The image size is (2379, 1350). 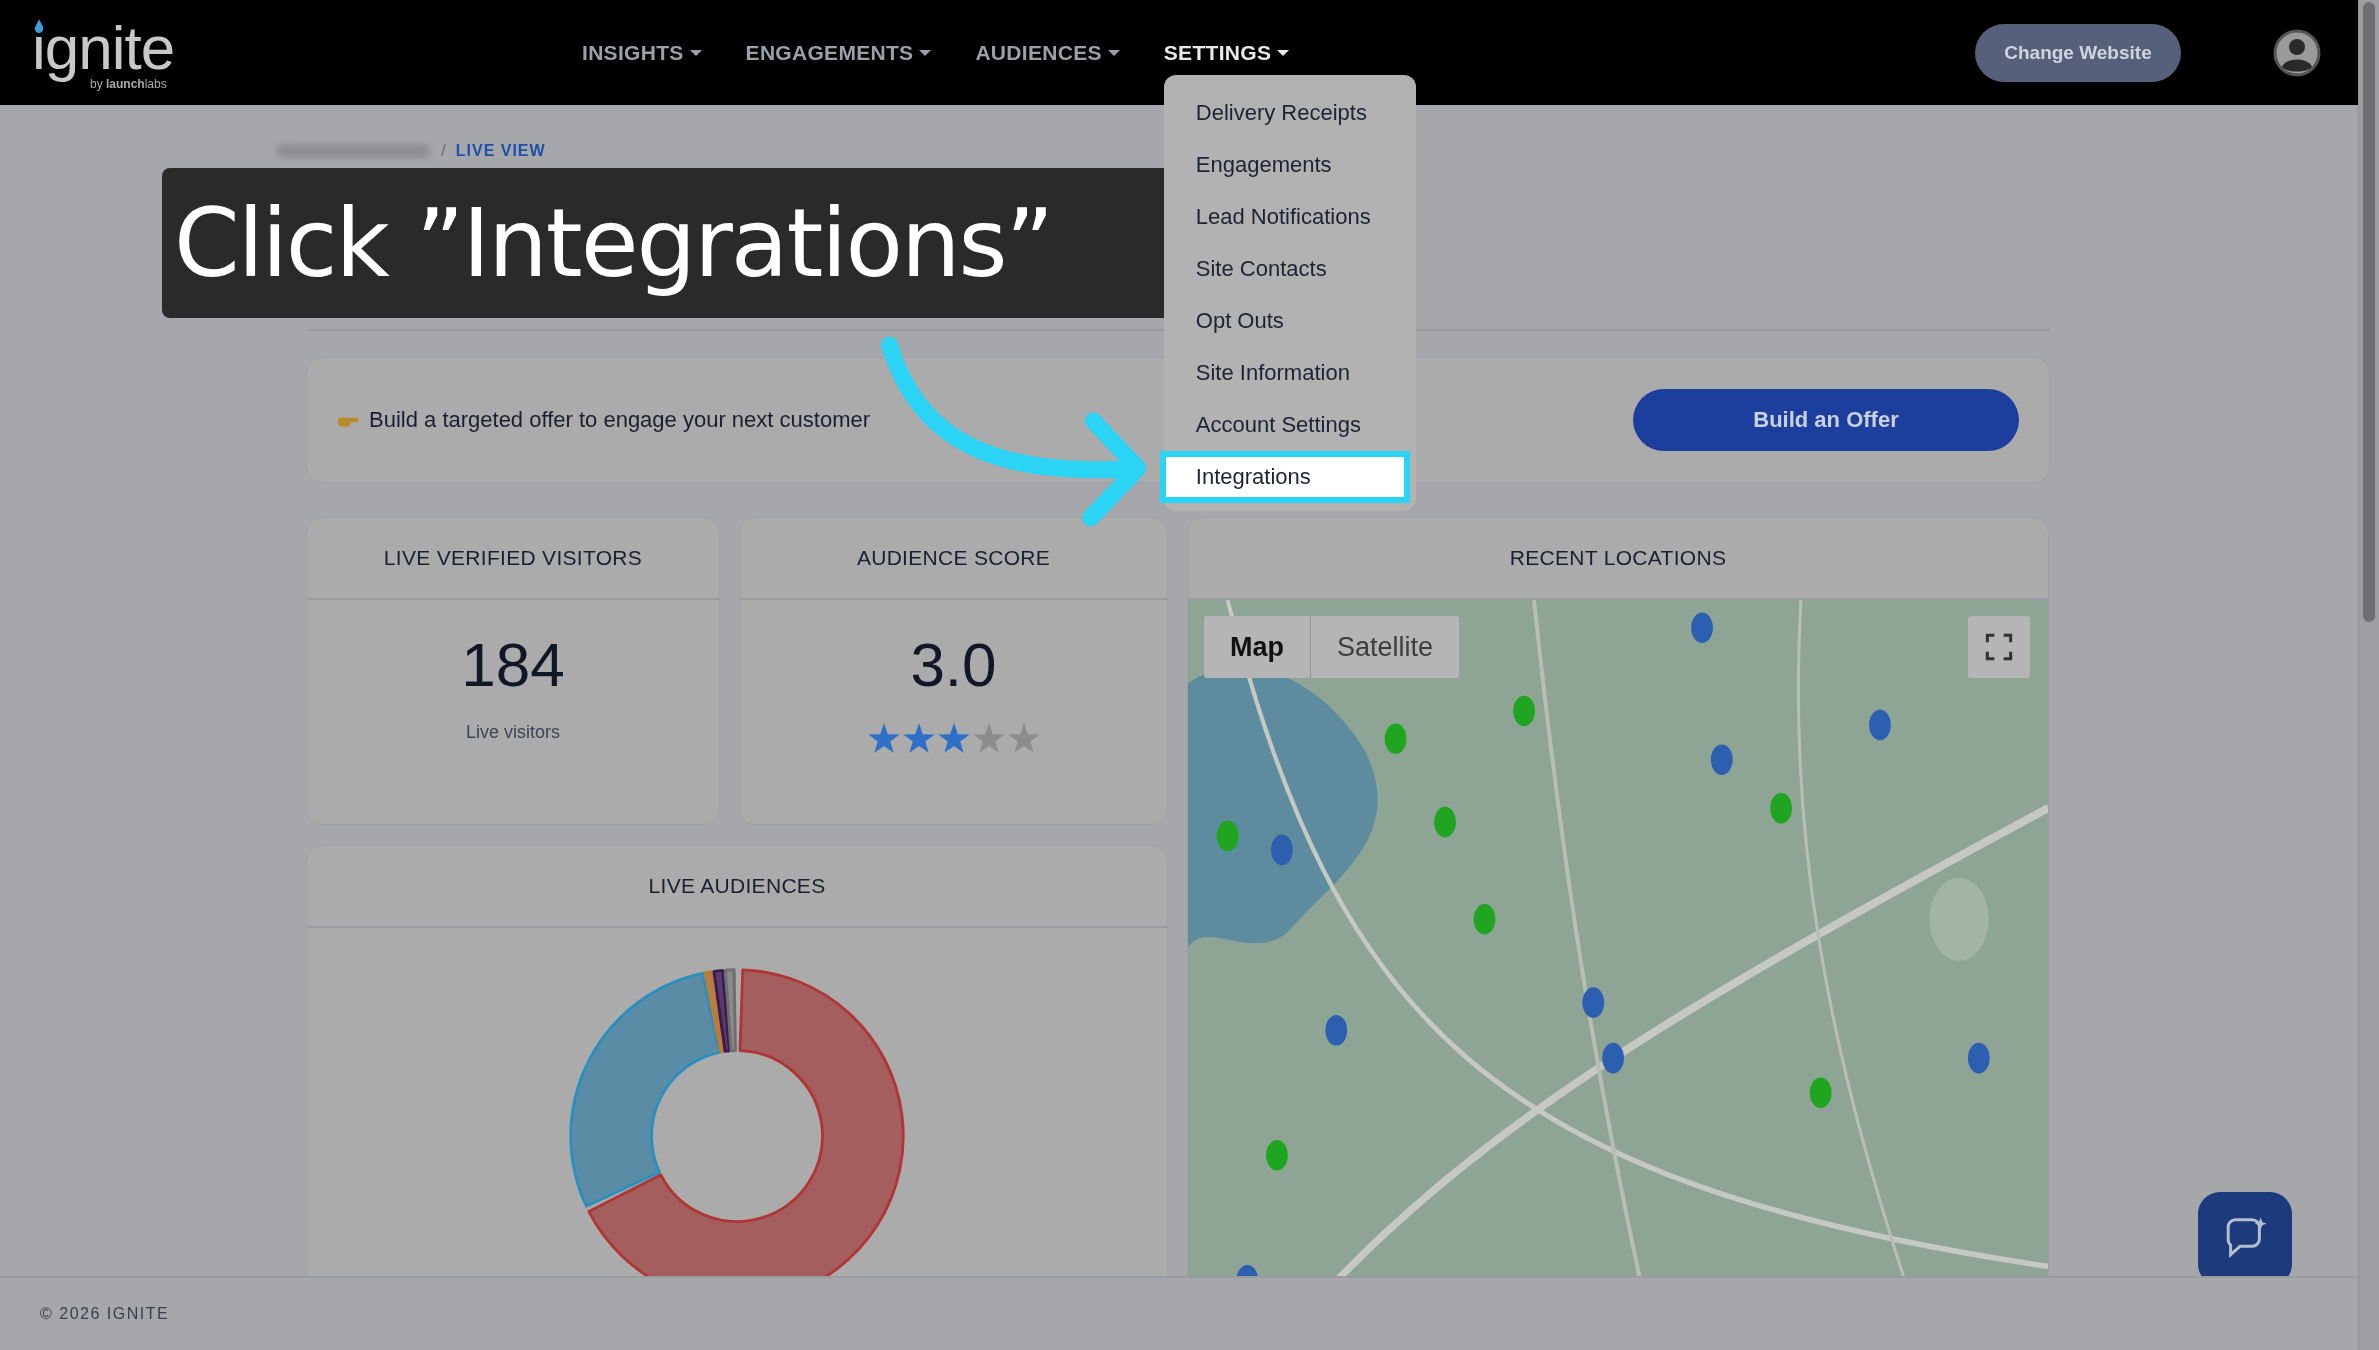 What do you see at coordinates (838, 52) in the screenshot?
I see `nav-menu: ENGAGEMENTS` at bounding box center [838, 52].